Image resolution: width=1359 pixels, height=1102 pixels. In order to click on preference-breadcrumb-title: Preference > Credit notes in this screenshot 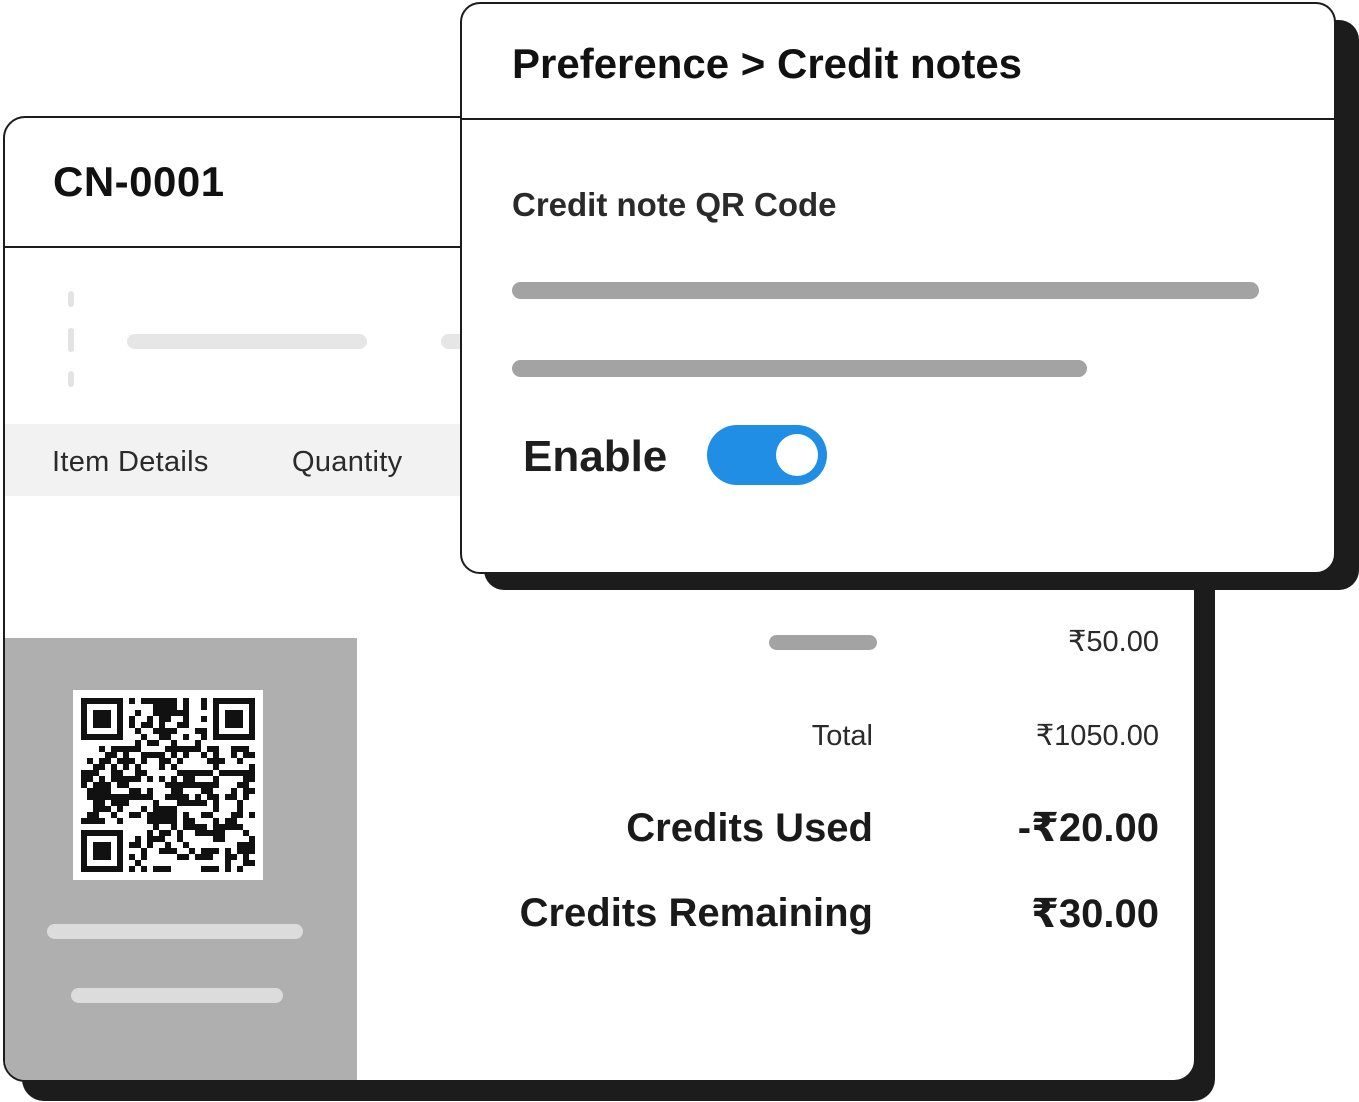, I will do `click(767, 63)`.